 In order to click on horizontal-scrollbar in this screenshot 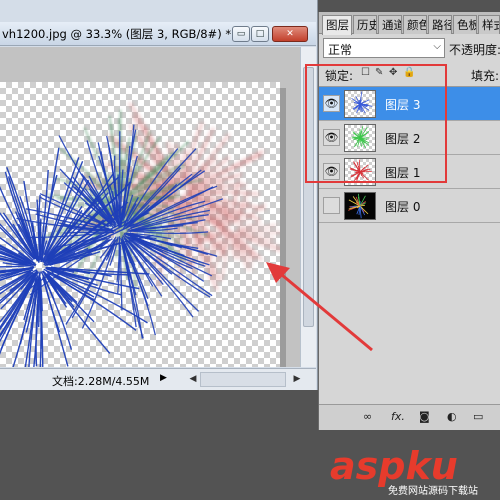, I will do `click(243, 379)`.